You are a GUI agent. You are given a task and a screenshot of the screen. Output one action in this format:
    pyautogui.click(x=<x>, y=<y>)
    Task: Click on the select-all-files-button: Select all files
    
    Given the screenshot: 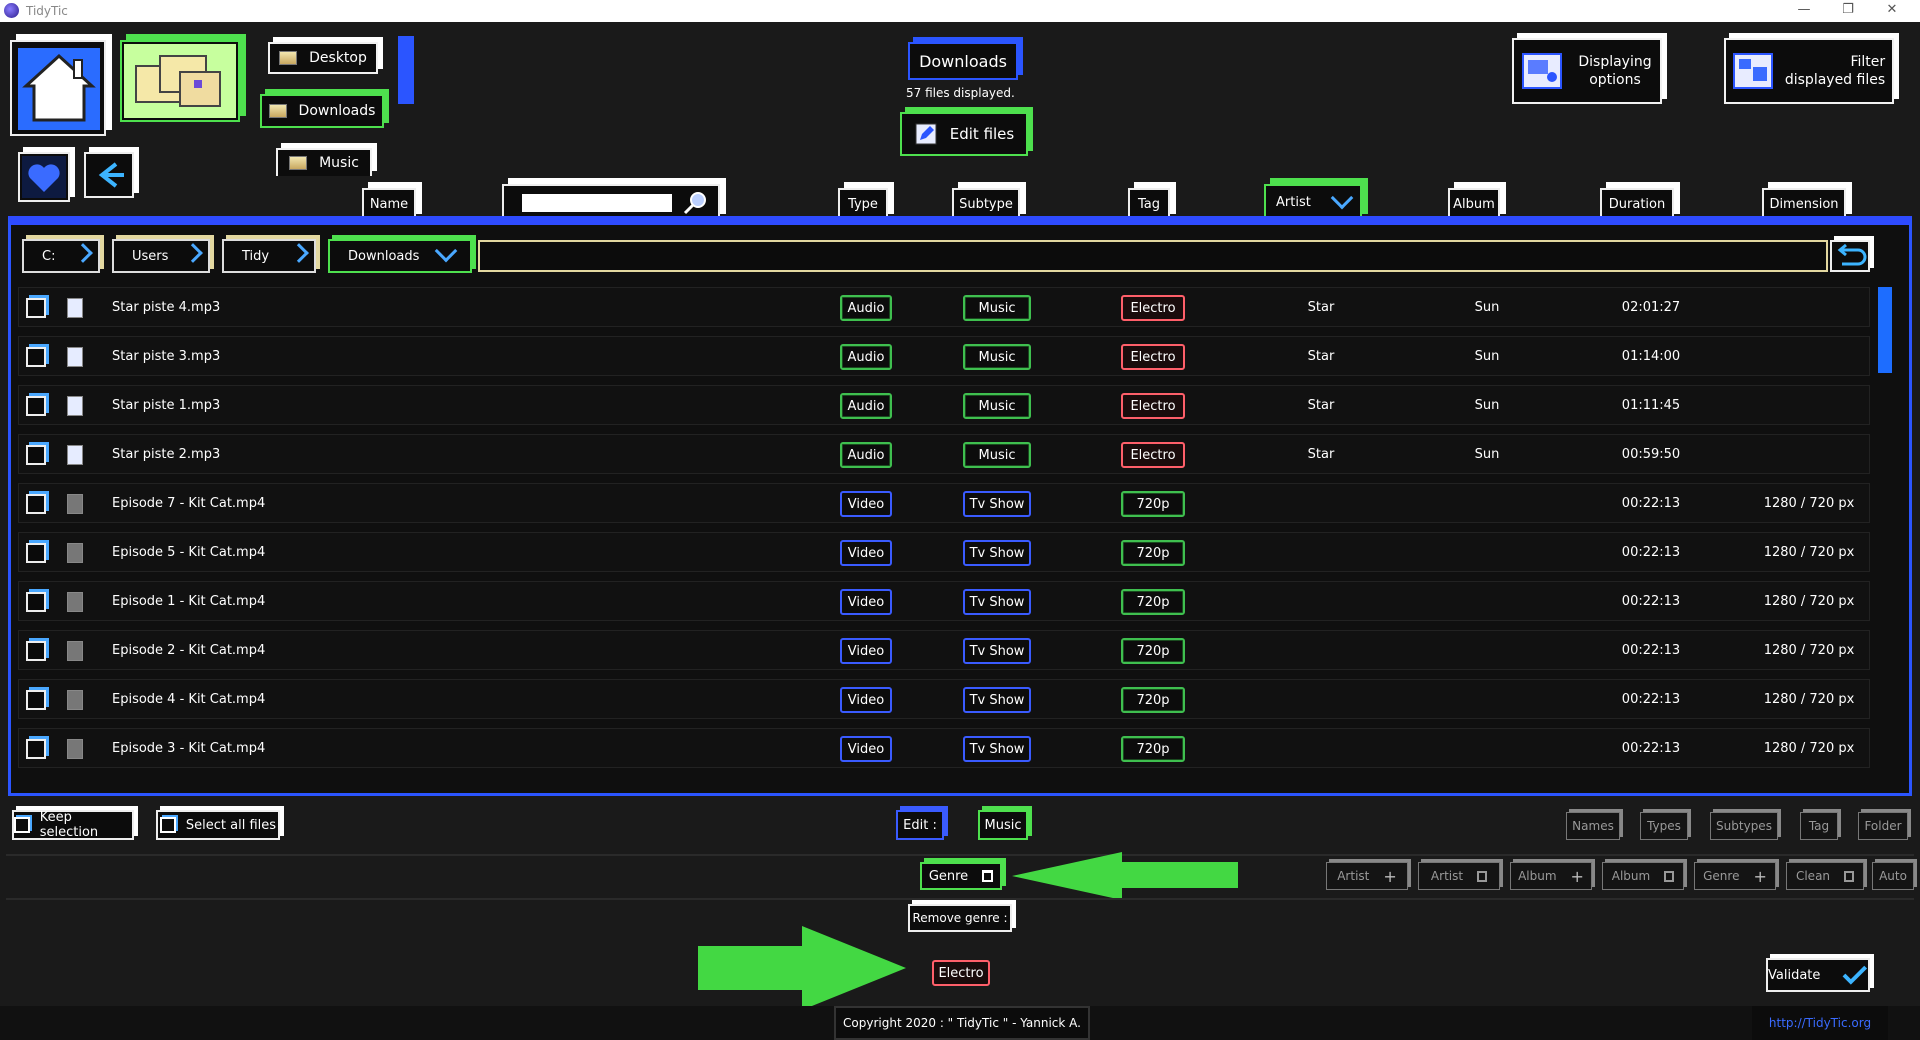 What is the action you would take?
    pyautogui.click(x=218, y=825)
    